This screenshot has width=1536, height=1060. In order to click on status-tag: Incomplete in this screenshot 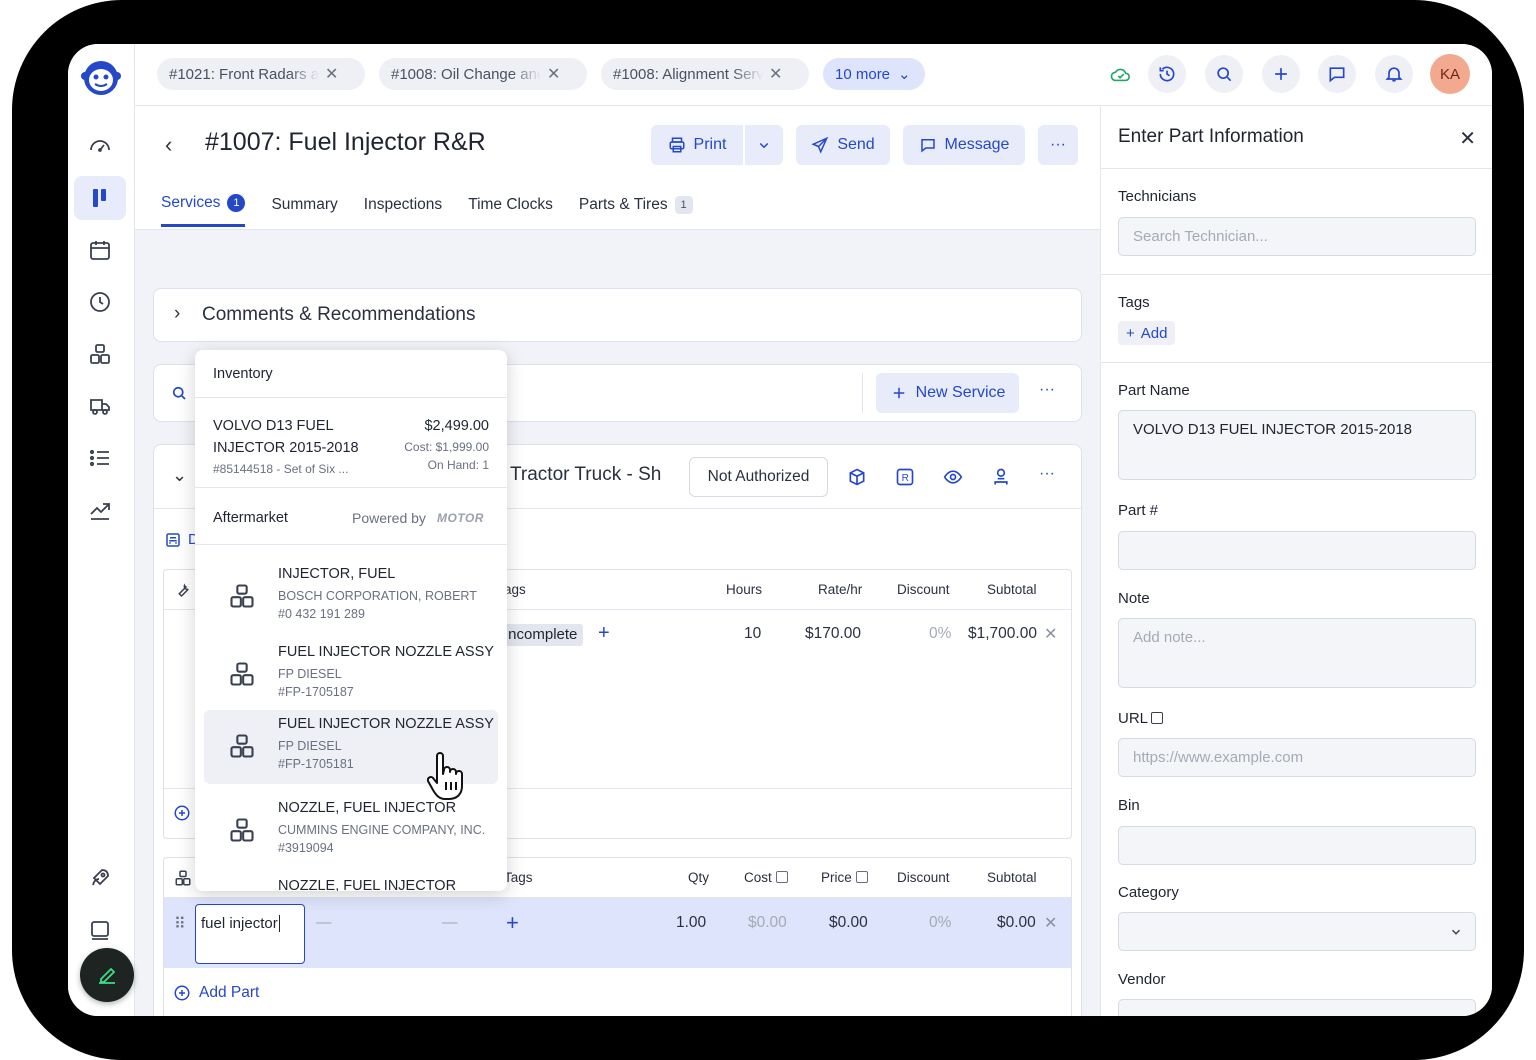, I will do `click(541, 635)`.